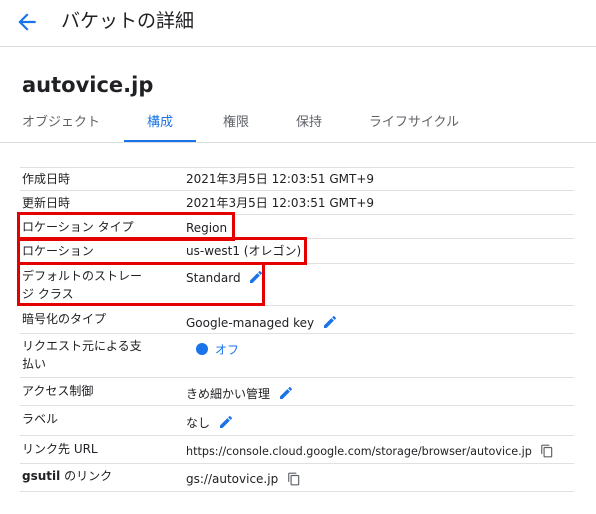 This screenshot has width=596, height=514. Describe the element at coordinates (78, 227) in the screenshot. I see `row-label: ロケーション タイプ` at that location.